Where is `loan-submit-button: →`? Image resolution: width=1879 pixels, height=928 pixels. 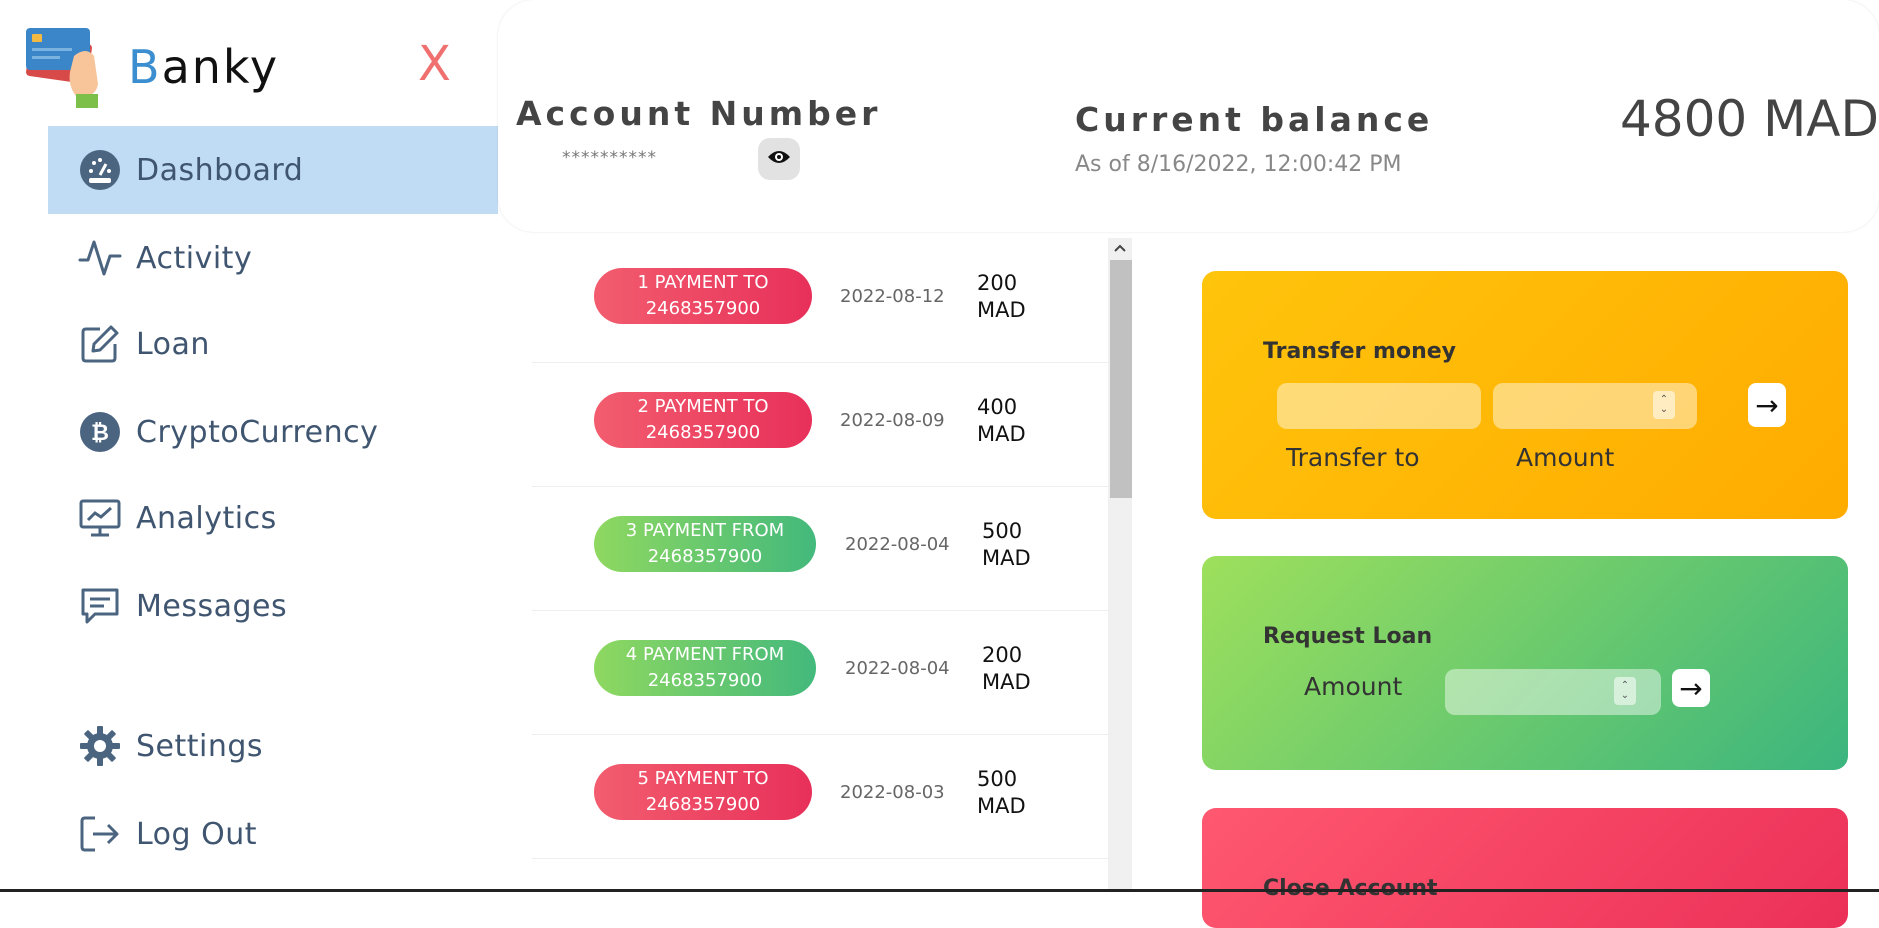 loan-submit-button: → is located at coordinates (1691, 688).